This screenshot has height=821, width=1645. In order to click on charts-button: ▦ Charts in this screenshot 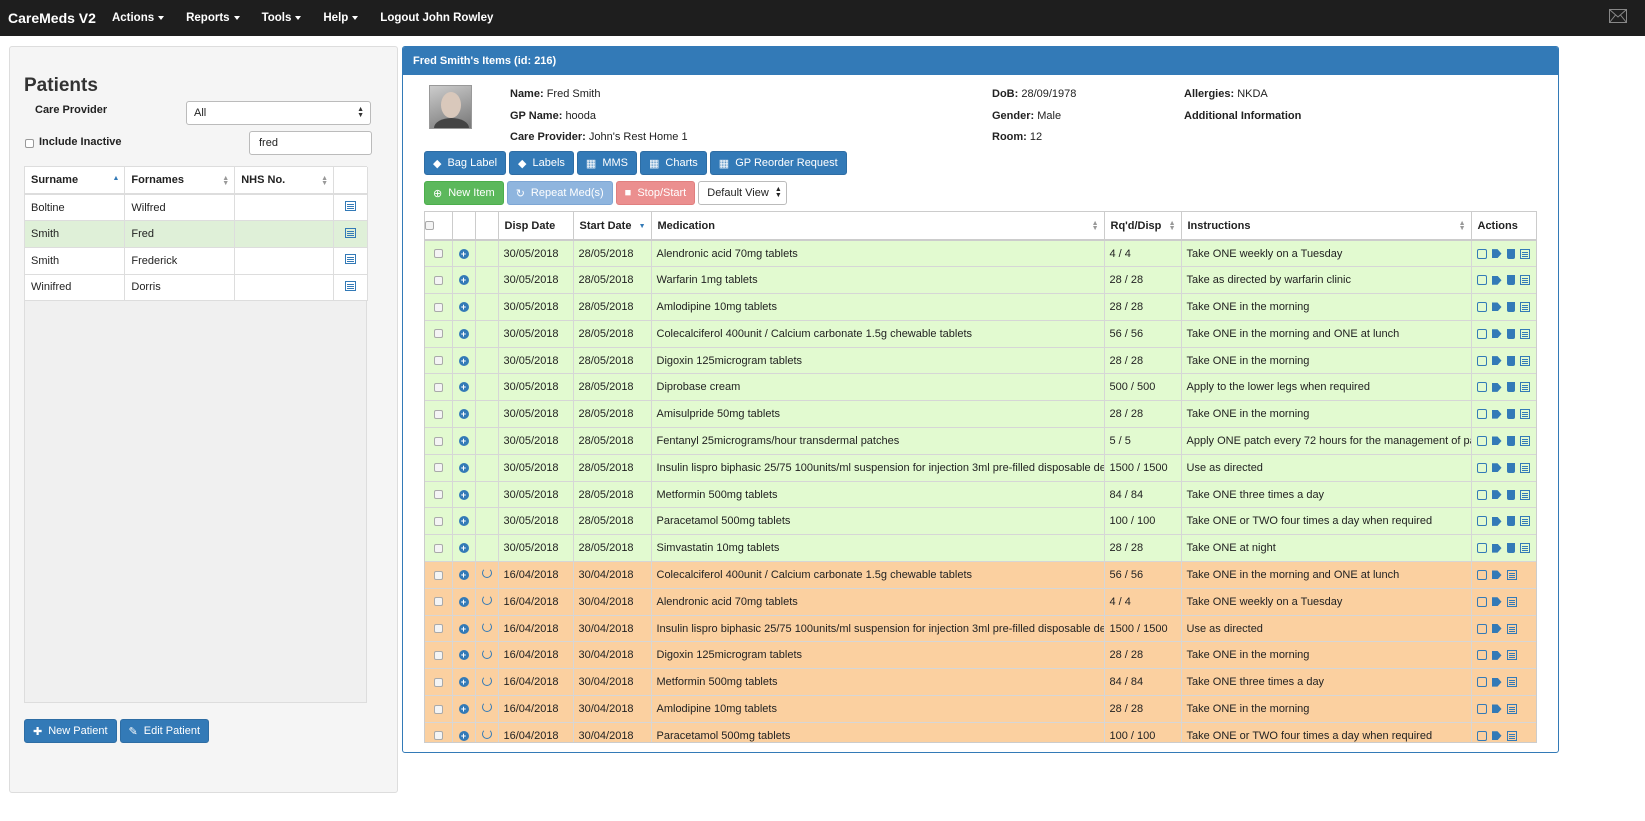, I will do `click(673, 163)`.